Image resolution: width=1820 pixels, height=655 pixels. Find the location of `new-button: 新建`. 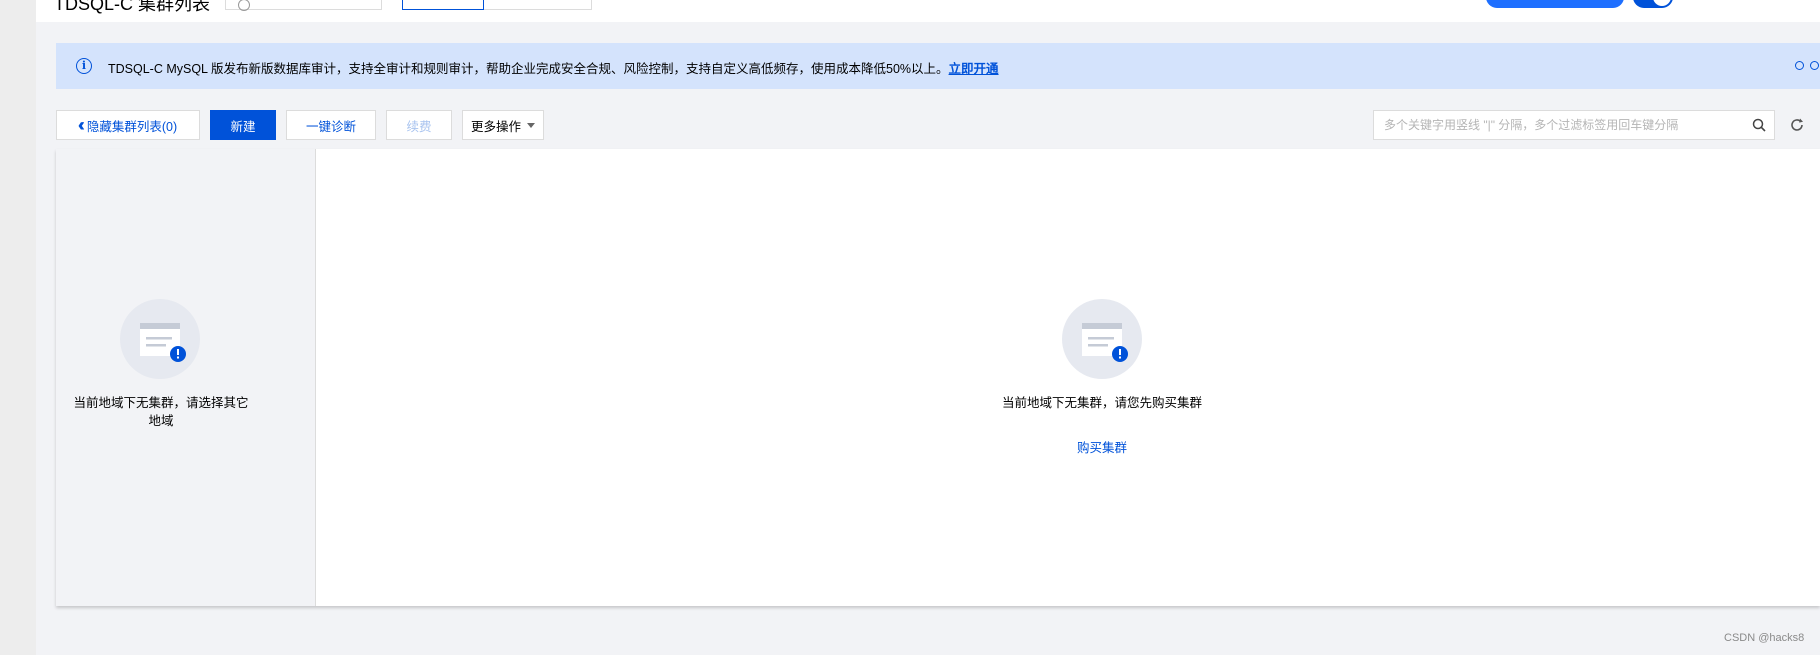

new-button: 新建 is located at coordinates (243, 125).